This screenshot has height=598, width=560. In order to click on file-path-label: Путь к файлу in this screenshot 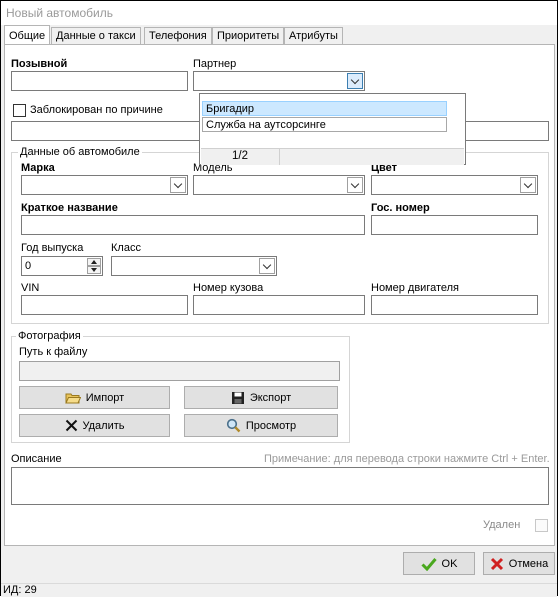, I will do `click(53, 352)`.